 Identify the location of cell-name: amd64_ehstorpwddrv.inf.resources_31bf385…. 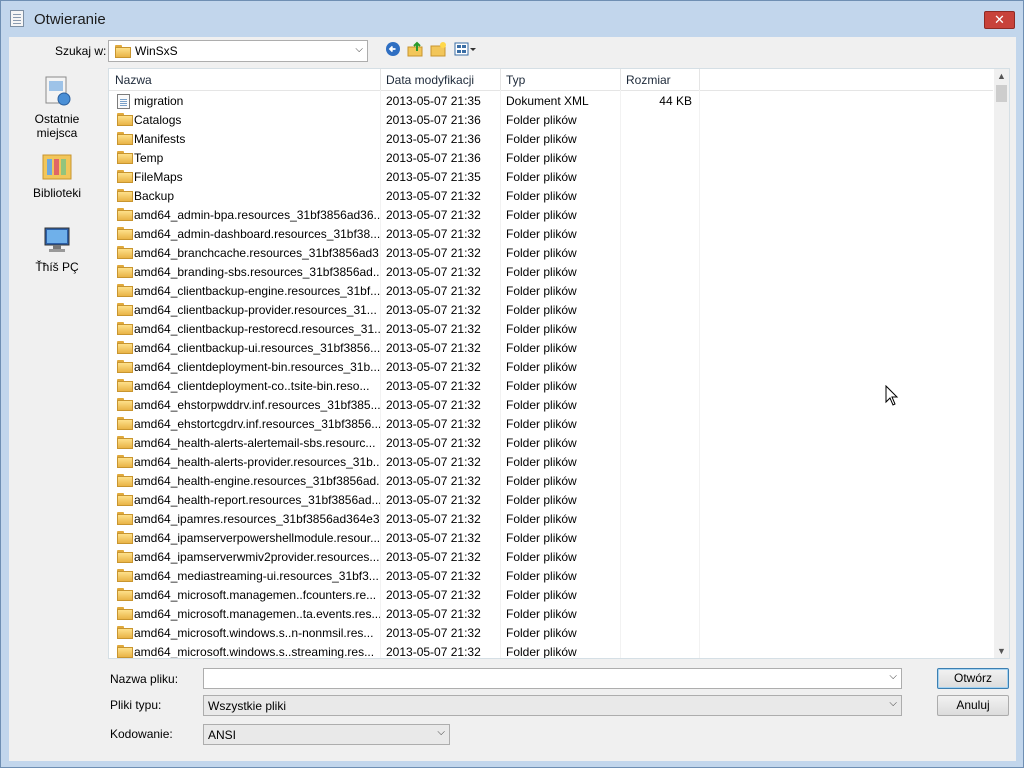
(257, 405).